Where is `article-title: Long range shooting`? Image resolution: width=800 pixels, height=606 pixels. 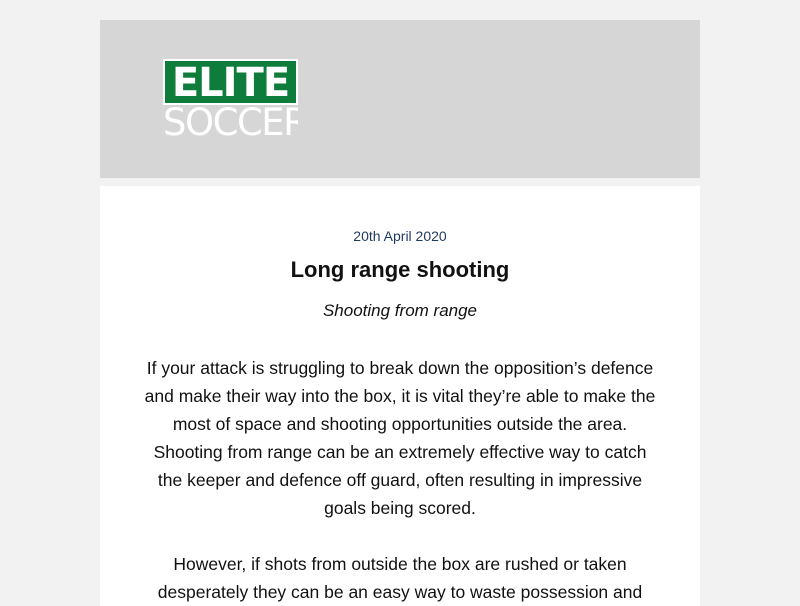
article-title: Long range shooting is located at coordinates (400, 269).